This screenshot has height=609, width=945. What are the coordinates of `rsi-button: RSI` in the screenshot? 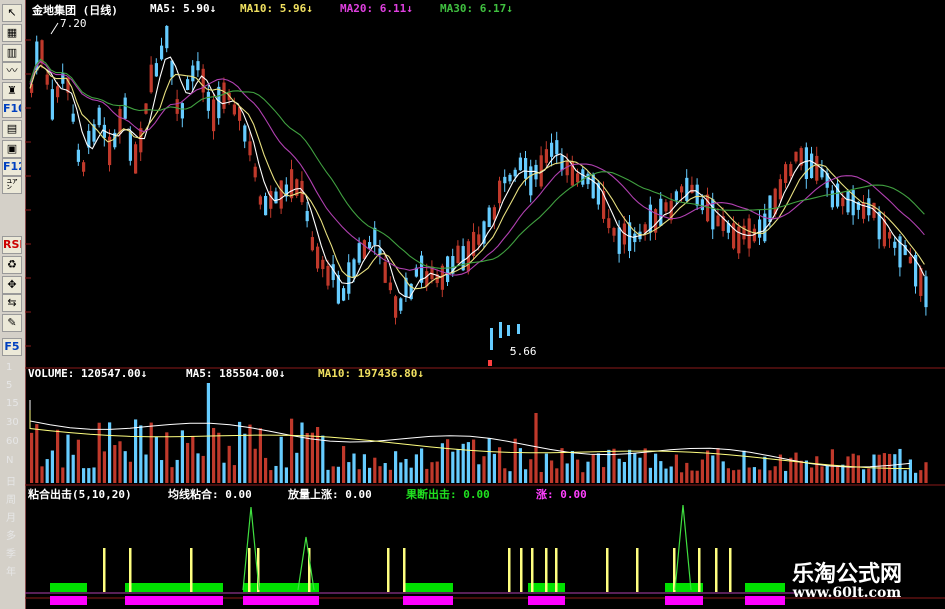 It's located at (12, 245).